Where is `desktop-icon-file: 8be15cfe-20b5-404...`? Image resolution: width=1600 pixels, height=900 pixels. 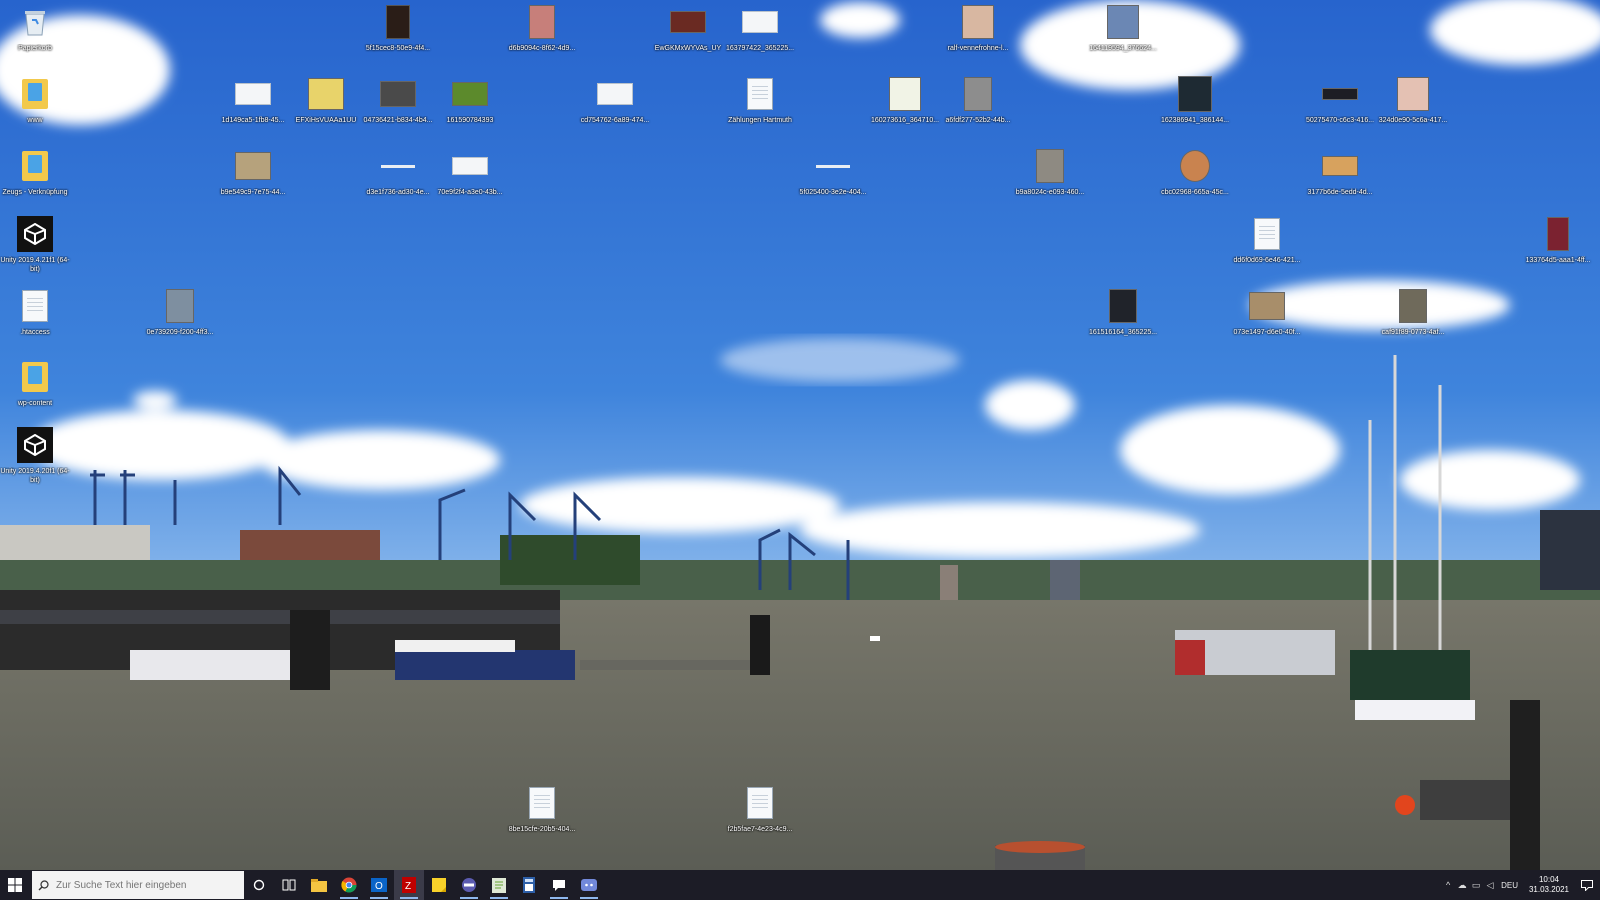 desktop-icon-file: 8be15cfe-20b5-404... is located at coordinates (542, 809).